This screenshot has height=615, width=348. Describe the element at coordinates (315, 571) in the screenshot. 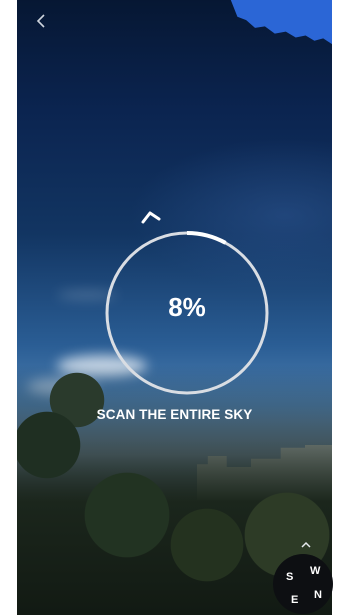

I see `compass-west: W` at that location.